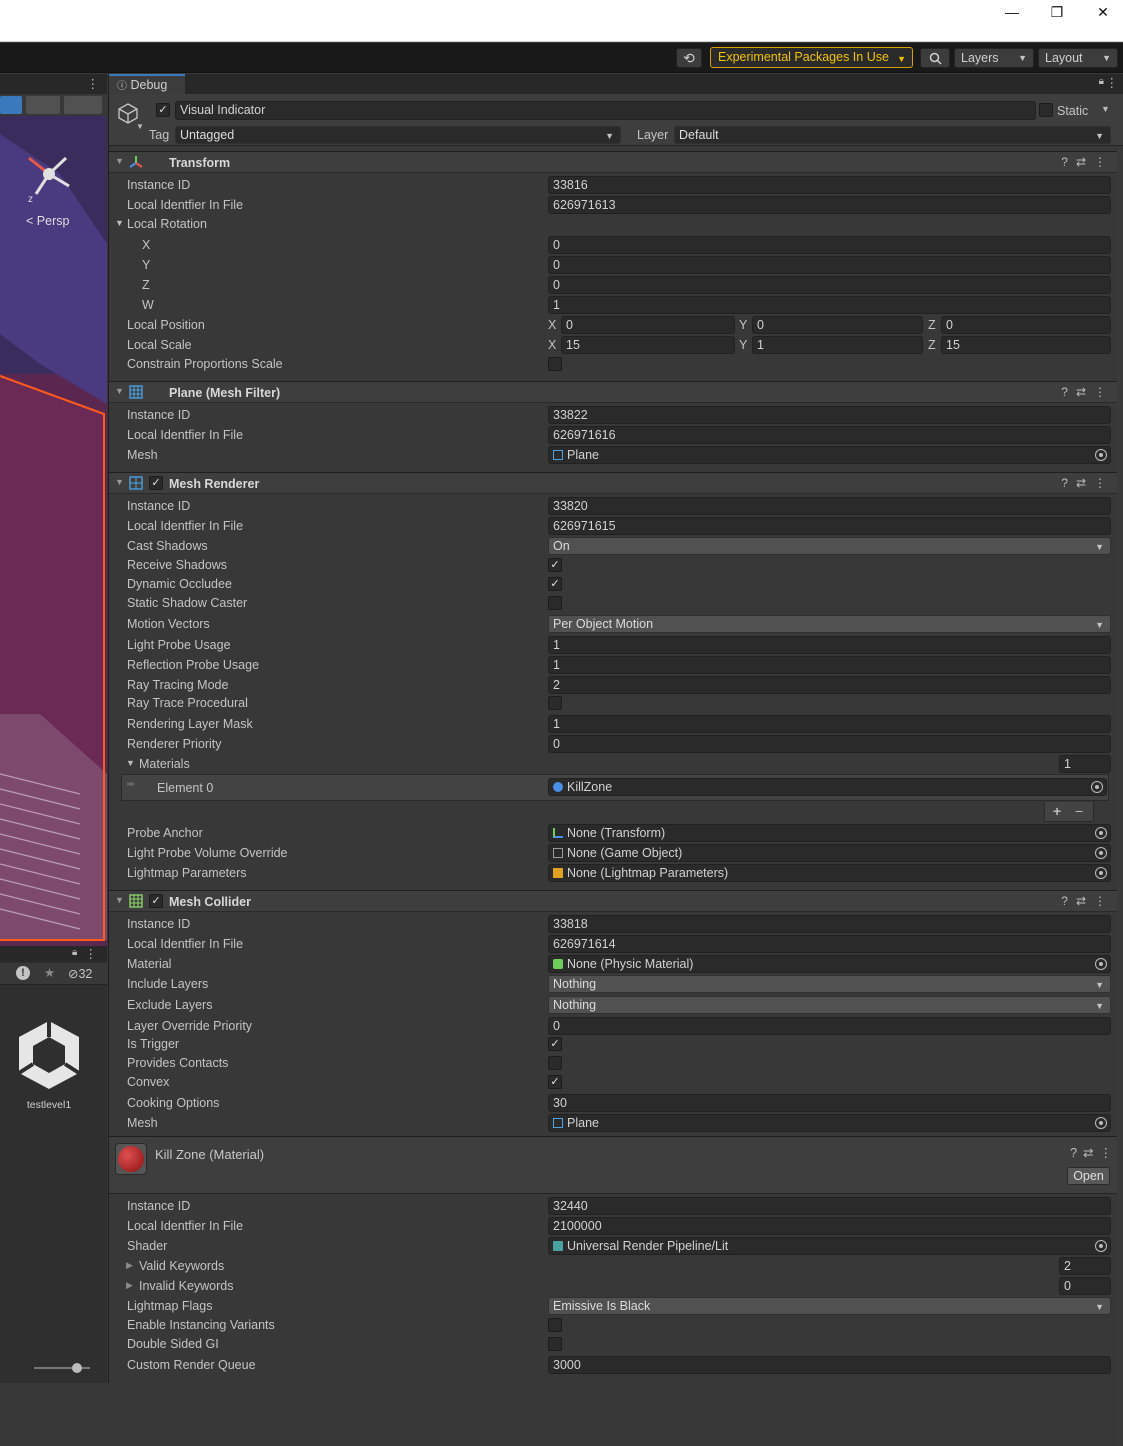 The image size is (1123, 1446). I want to click on lightmap-params-field: None (Lightmap Parameters), so click(829, 873).